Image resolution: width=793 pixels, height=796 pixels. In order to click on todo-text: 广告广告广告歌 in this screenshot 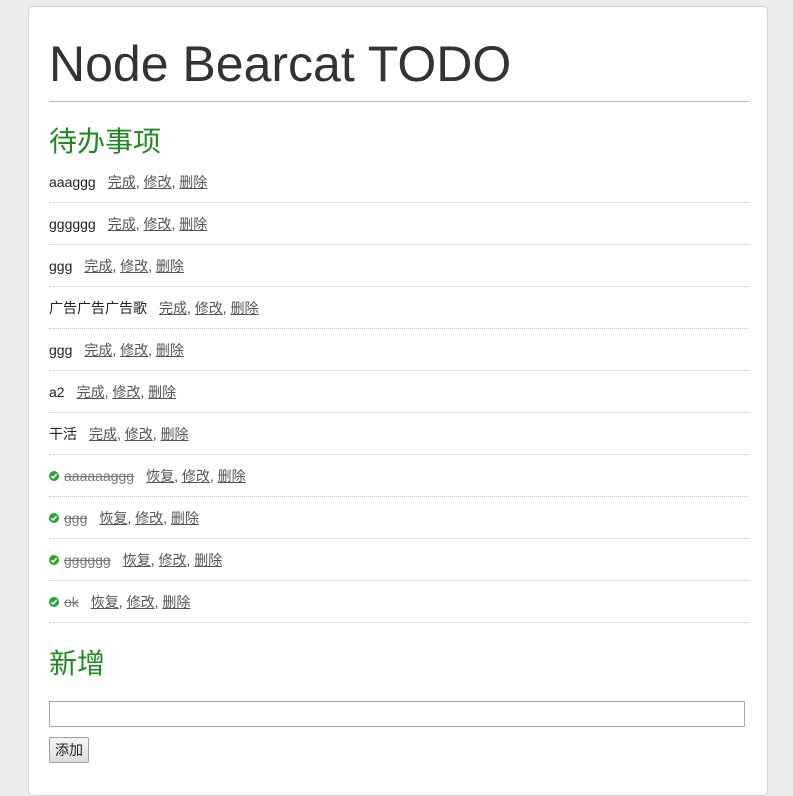, I will do `click(98, 307)`.